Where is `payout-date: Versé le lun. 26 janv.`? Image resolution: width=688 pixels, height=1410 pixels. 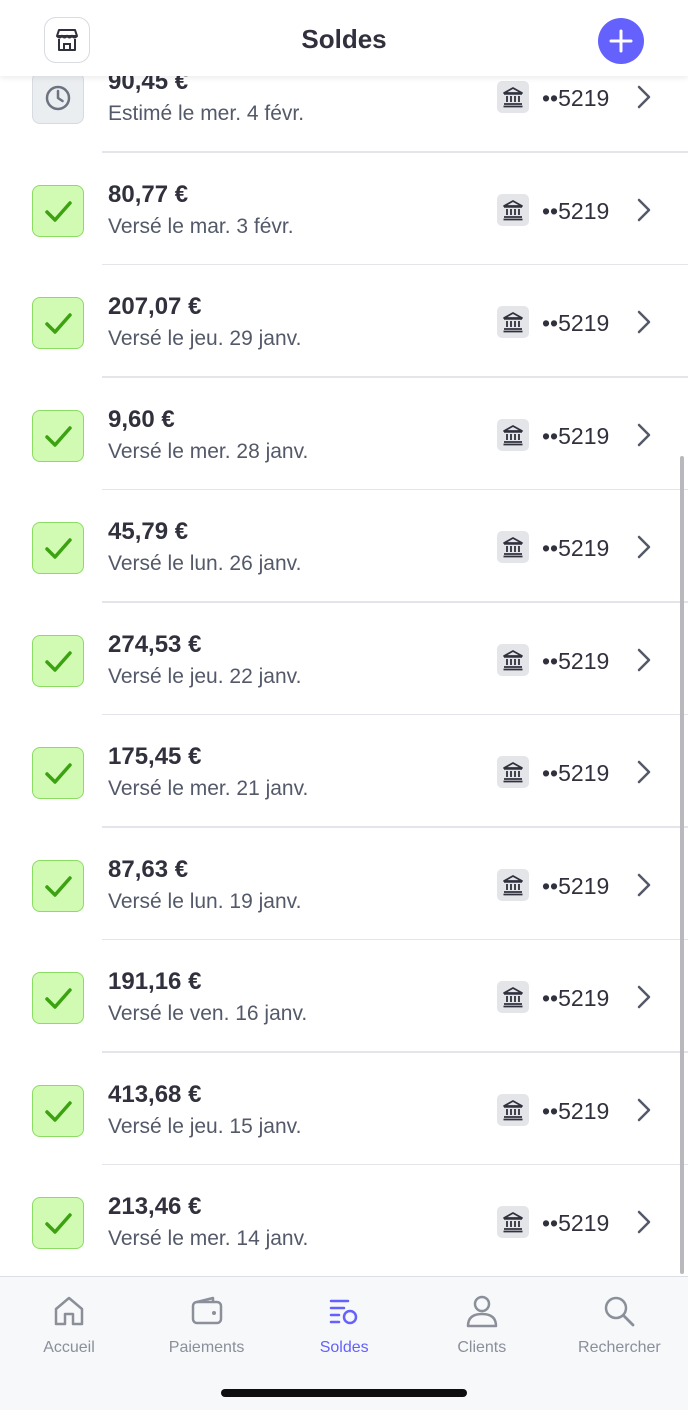 payout-date: Versé le lun. 26 janv. is located at coordinates (205, 563).